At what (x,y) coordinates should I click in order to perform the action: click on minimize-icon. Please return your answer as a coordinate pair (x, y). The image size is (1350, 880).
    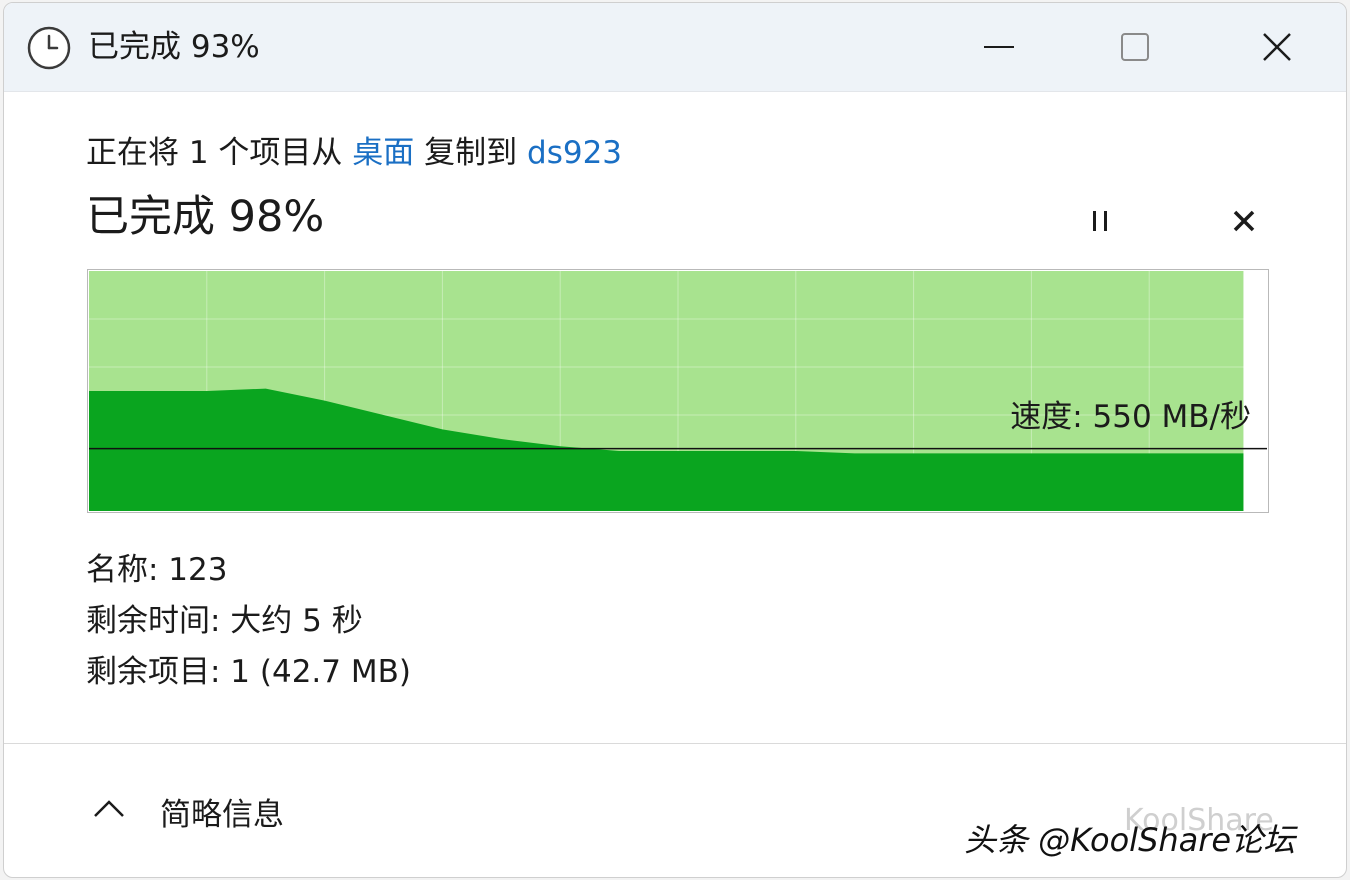
    Looking at the image, I should click on (999, 47).